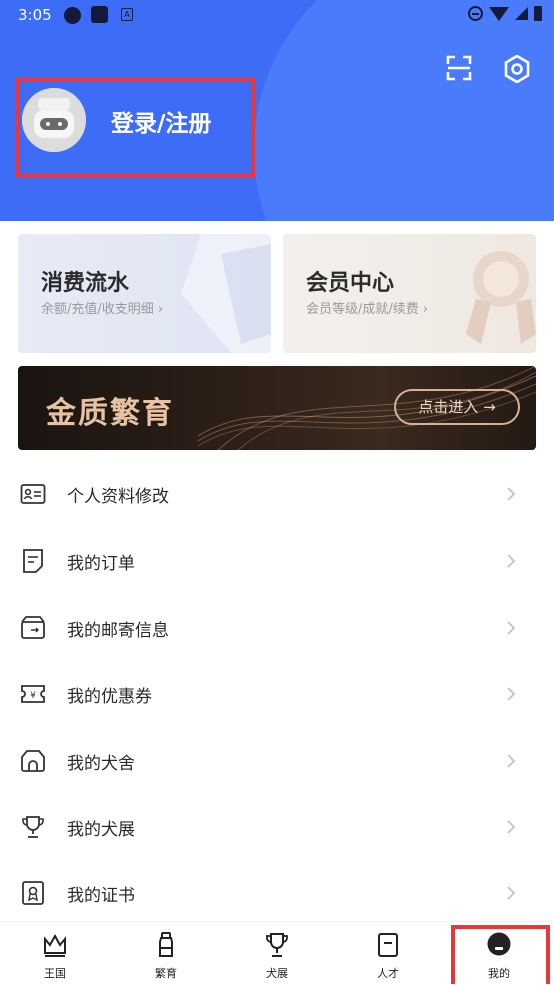 Image resolution: width=554 pixels, height=985 pixels. What do you see at coordinates (517, 69) in the screenshot?
I see `settings-icon` at bounding box center [517, 69].